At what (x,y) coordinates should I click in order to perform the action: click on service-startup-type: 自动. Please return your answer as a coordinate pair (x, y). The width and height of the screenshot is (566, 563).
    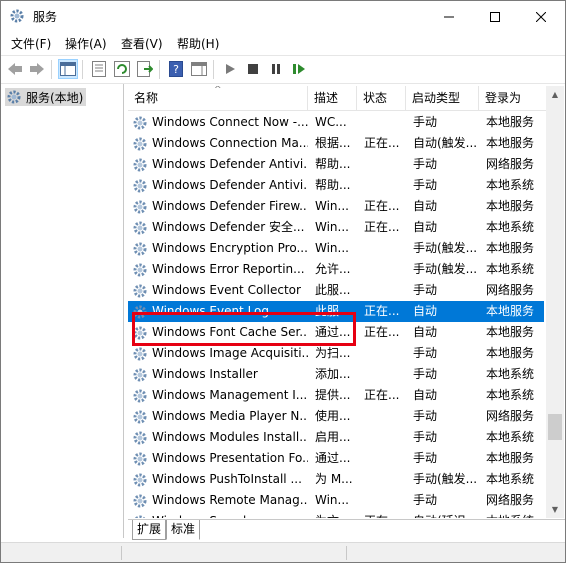
    Looking at the image, I should click on (425, 395).